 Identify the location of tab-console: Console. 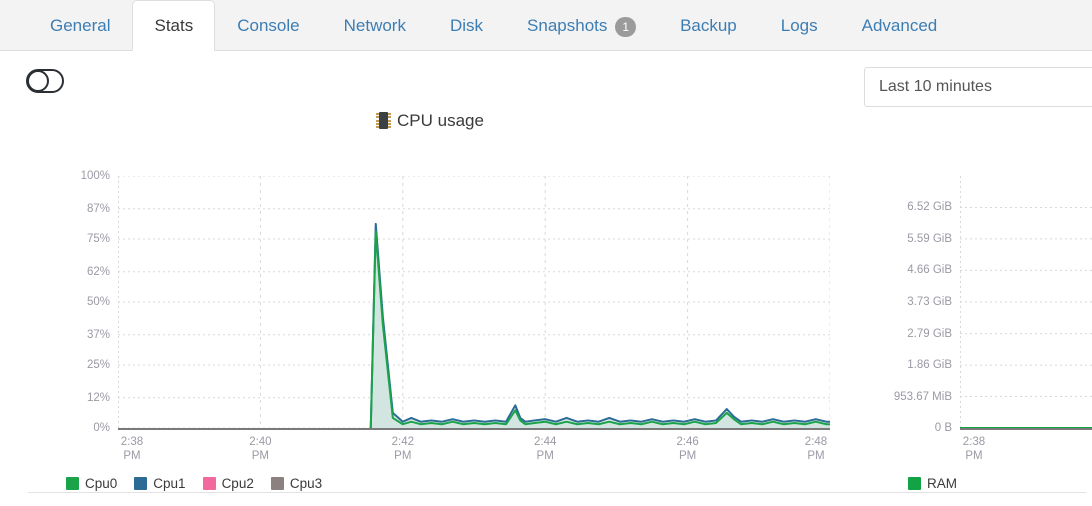
(268, 25).